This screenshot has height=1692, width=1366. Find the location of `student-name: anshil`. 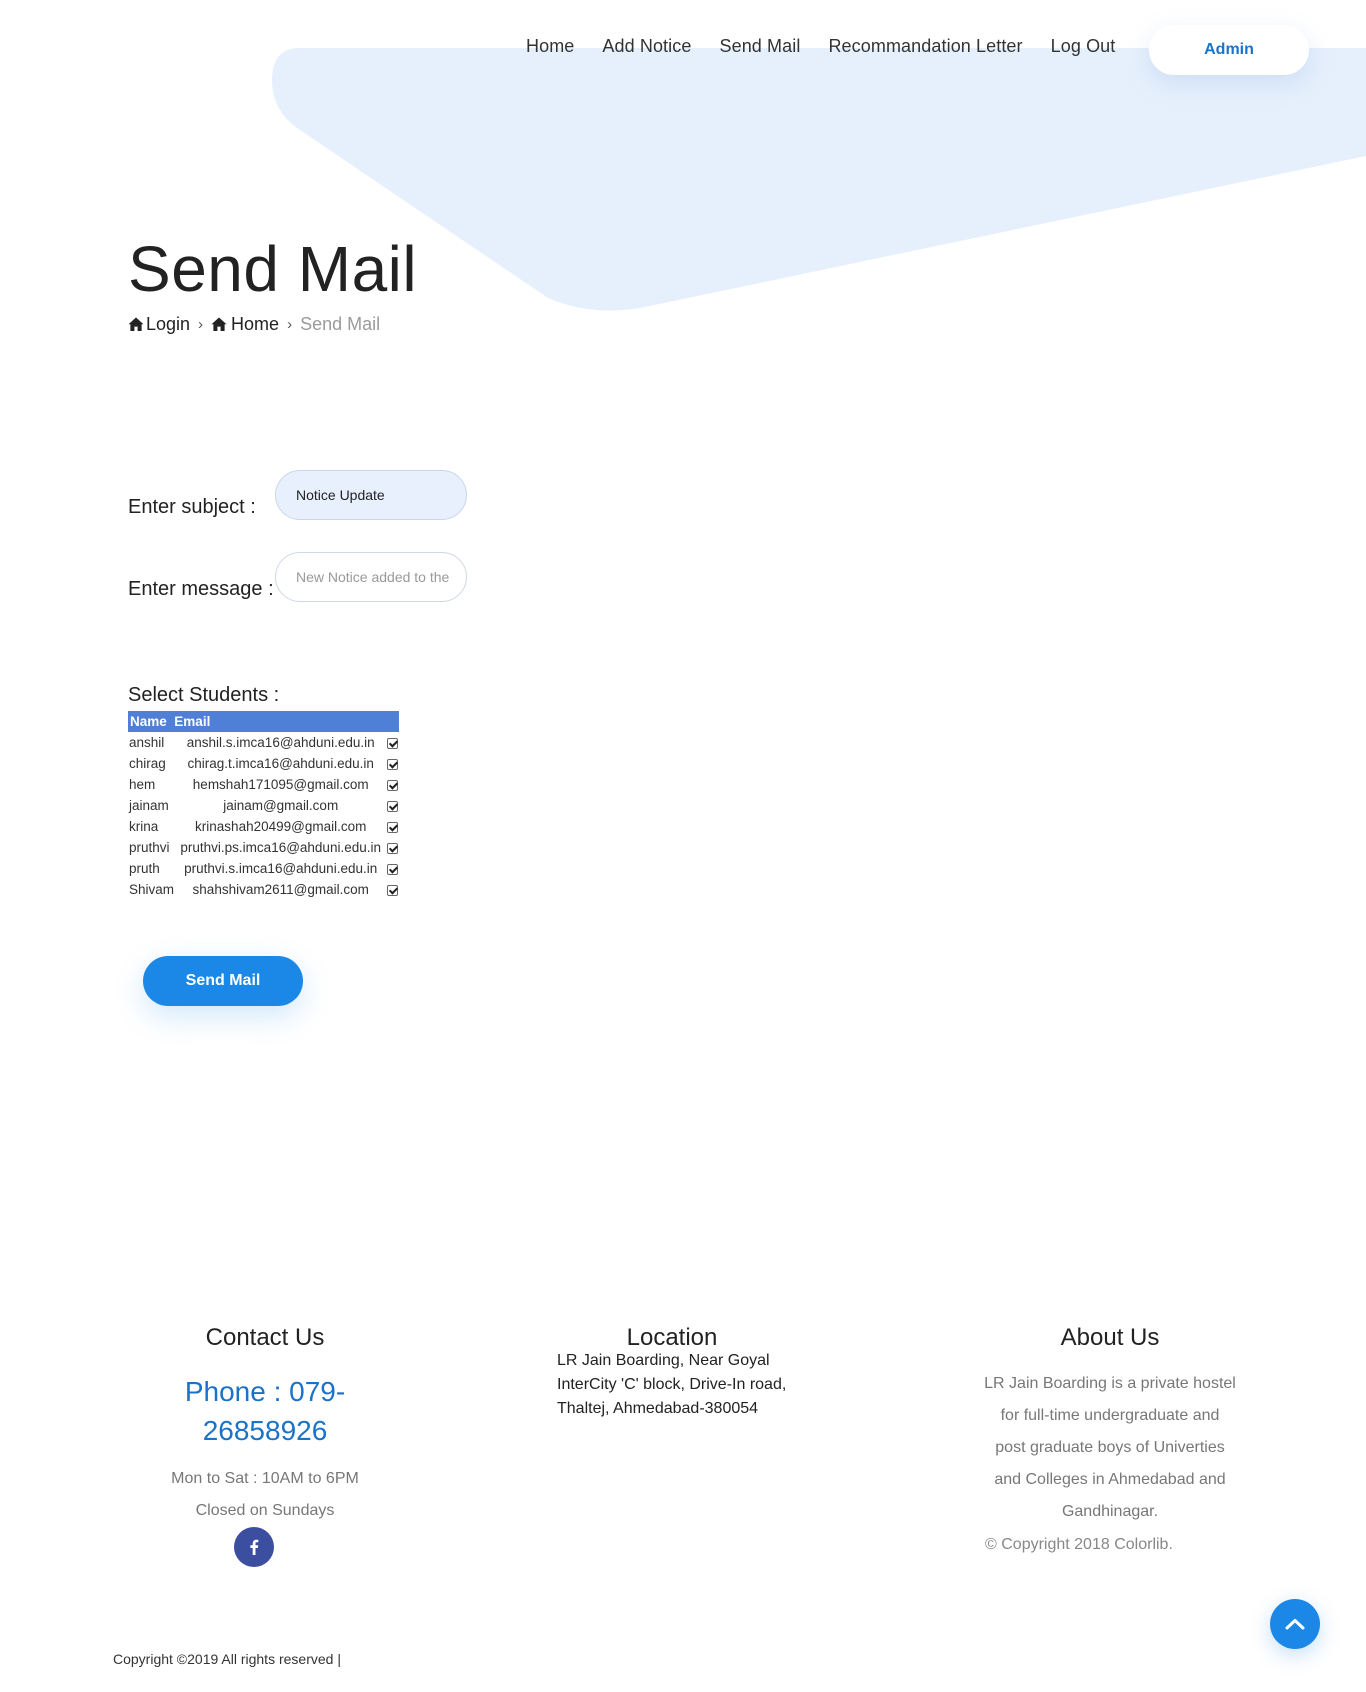

student-name: anshil is located at coordinates (147, 742).